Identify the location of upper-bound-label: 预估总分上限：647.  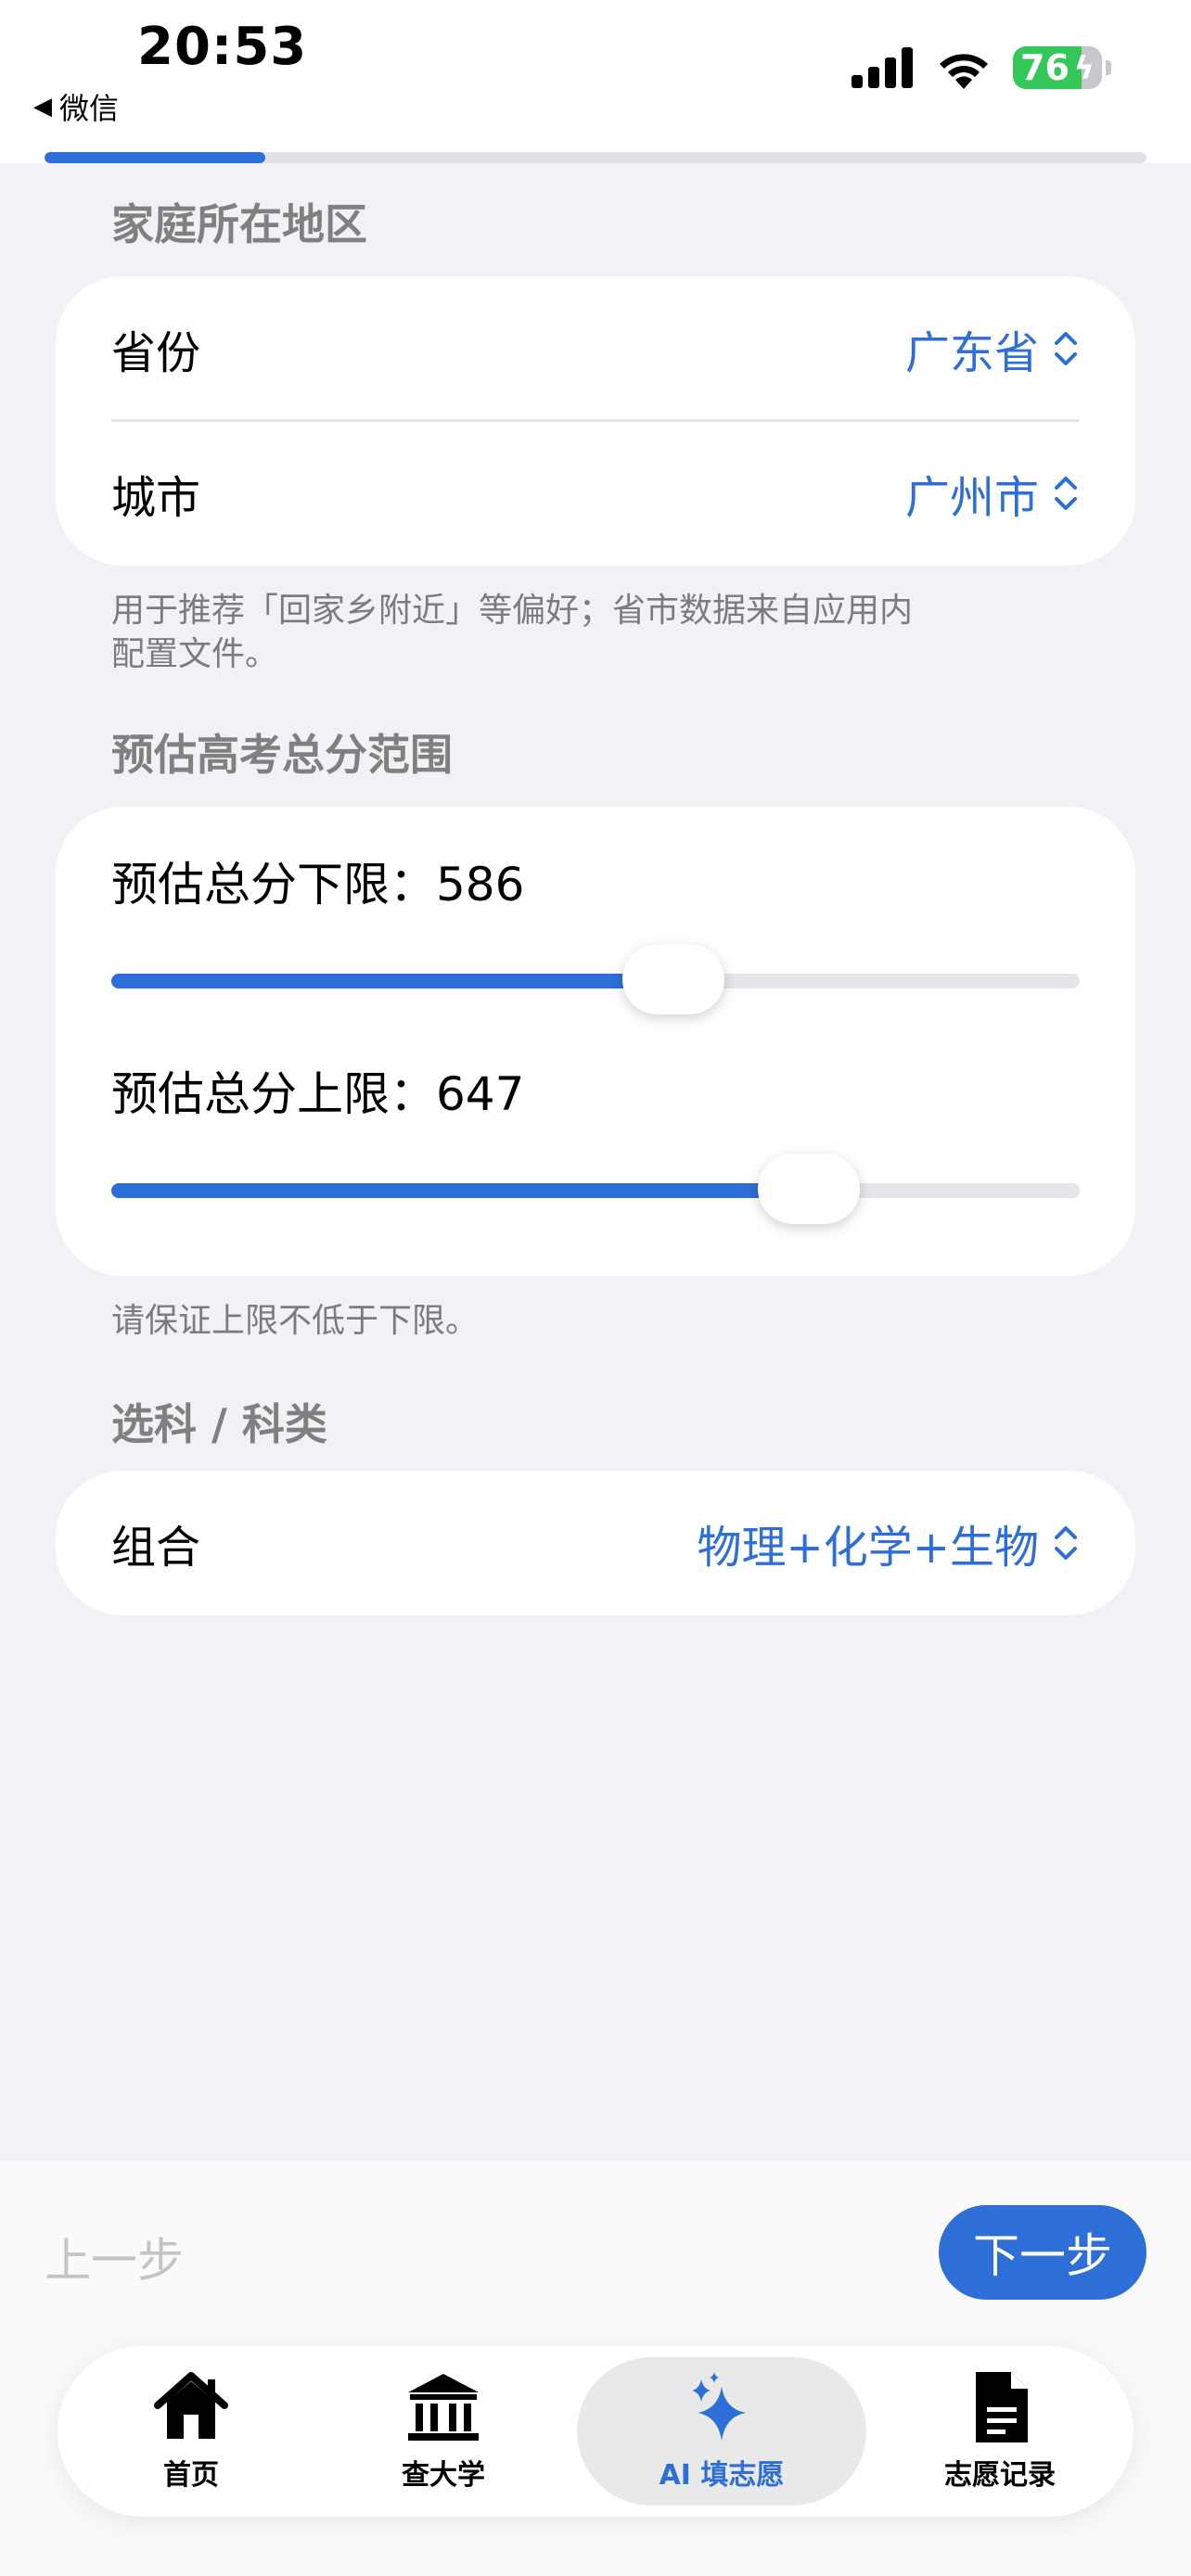
(318, 1094).